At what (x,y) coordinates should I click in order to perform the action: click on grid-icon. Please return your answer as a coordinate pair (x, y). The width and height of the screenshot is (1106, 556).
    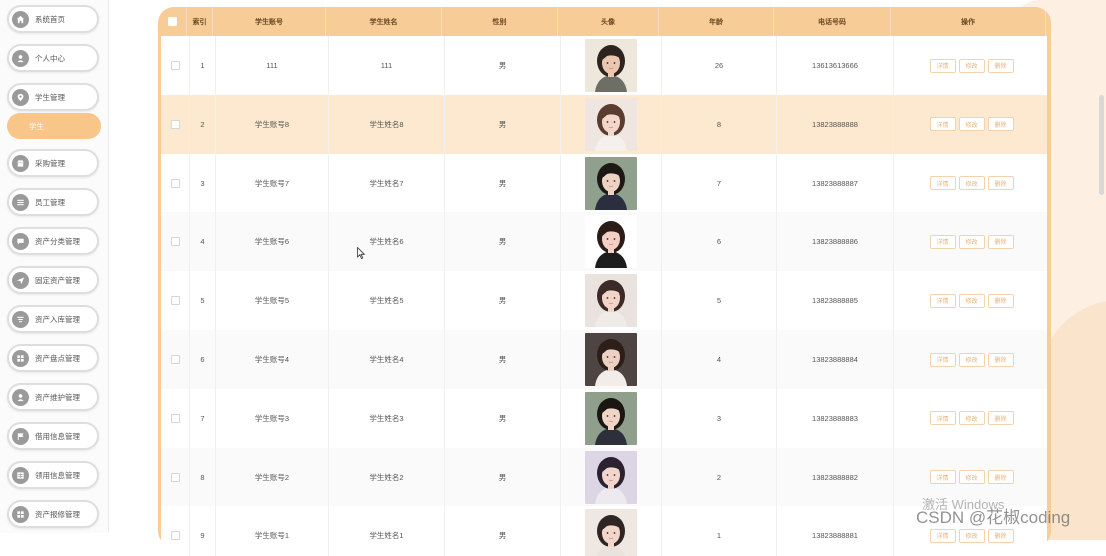
    Looking at the image, I should click on (20, 514).